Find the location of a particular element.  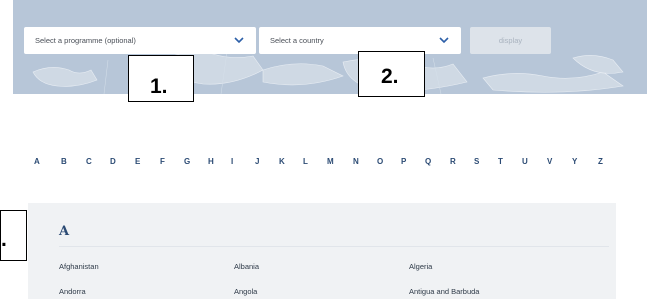

letter-link-u: U is located at coordinates (525, 161).